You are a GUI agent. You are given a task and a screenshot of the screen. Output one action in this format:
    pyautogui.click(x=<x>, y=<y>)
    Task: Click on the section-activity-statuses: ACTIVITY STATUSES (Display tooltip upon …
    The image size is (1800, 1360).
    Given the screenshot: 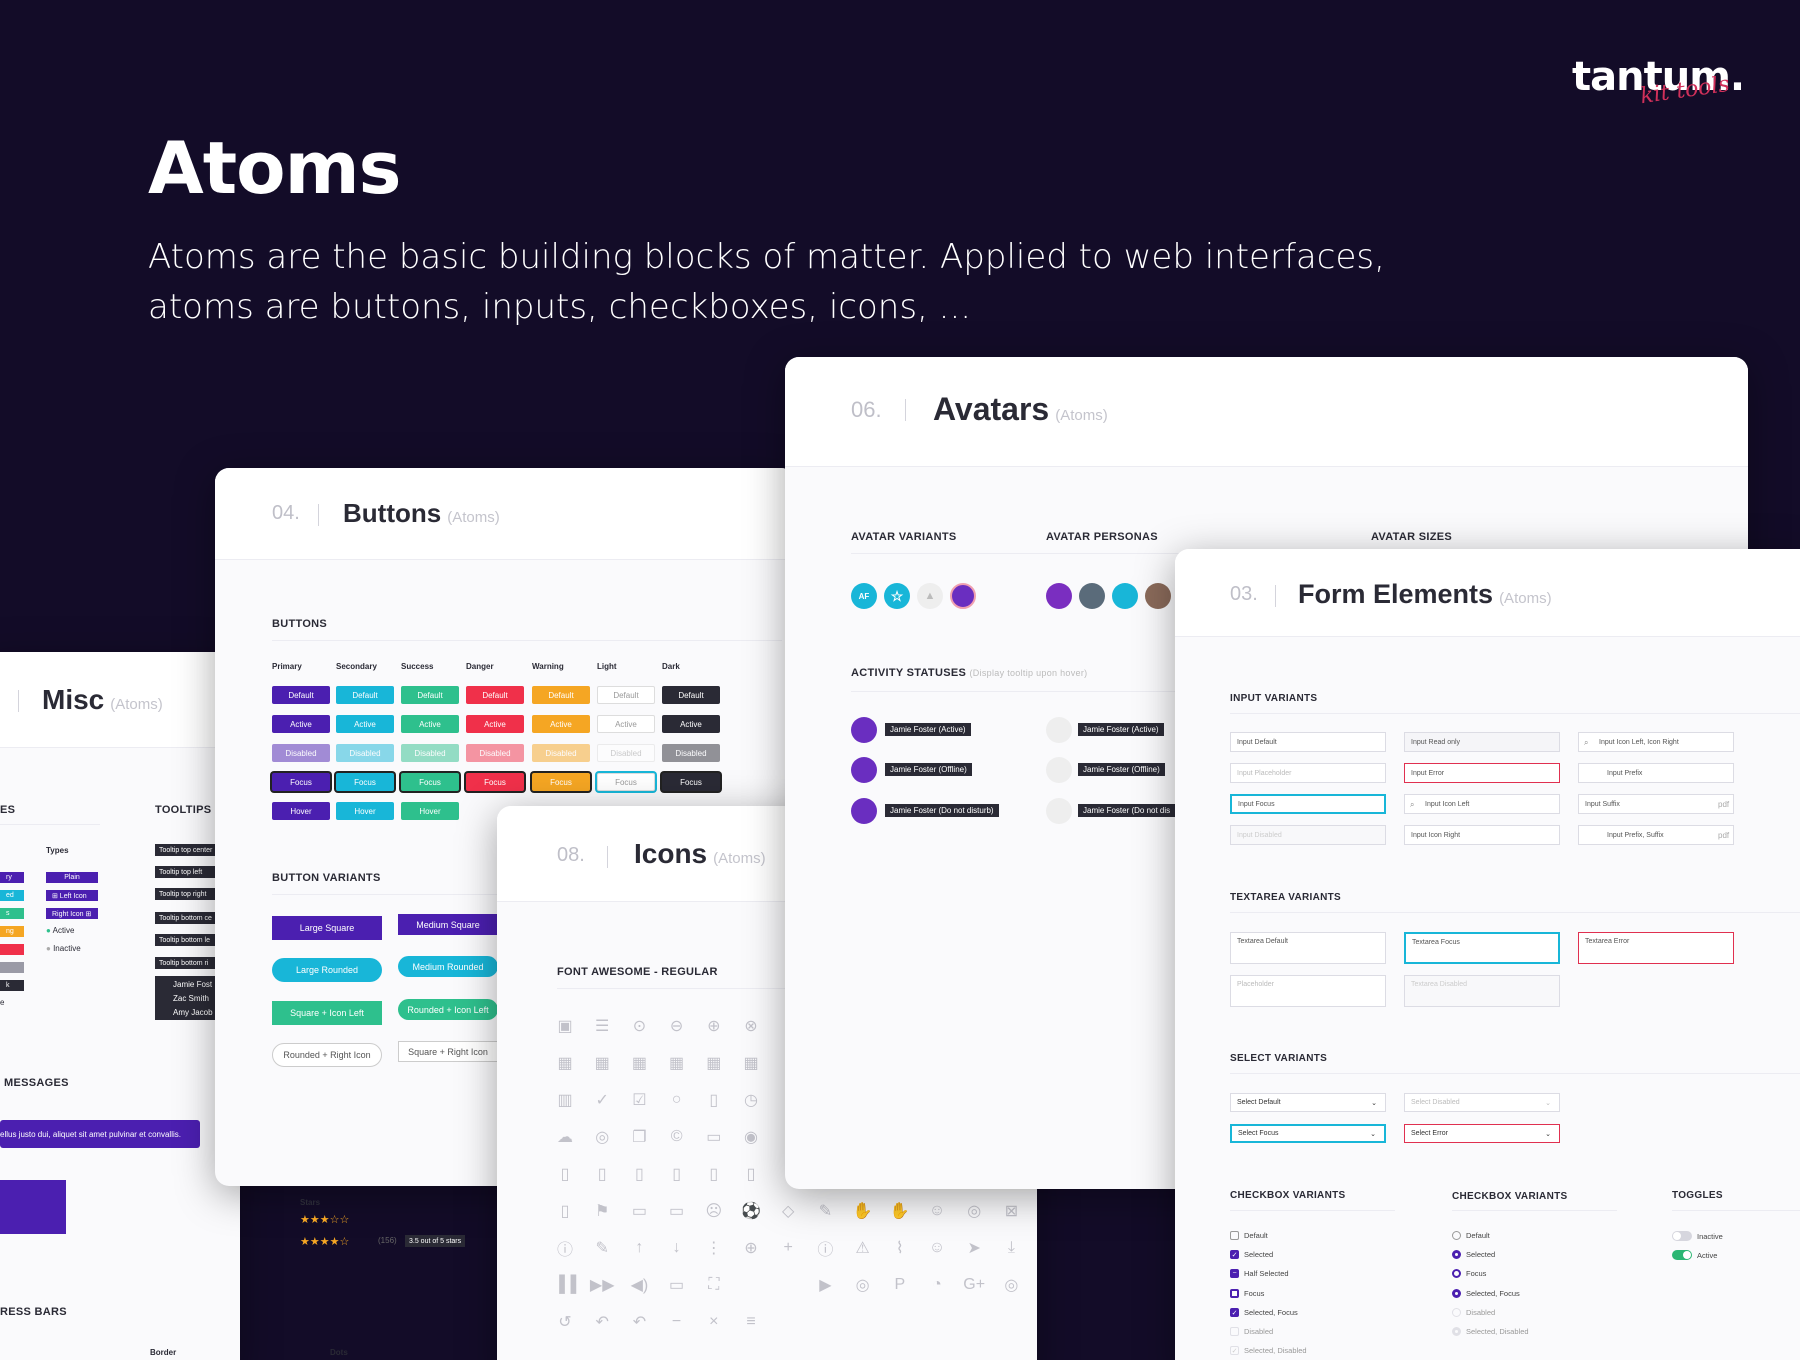 What is the action you would take?
    pyautogui.click(x=969, y=673)
    